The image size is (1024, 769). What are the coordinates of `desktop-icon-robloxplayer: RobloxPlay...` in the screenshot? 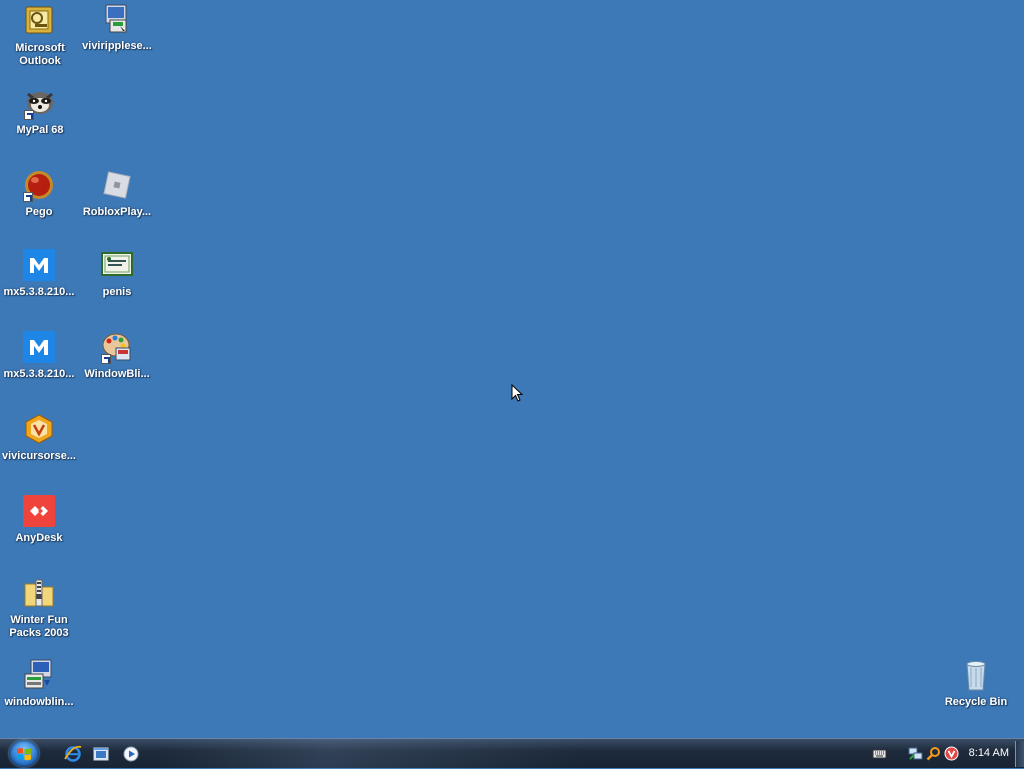 It's located at (117, 193).